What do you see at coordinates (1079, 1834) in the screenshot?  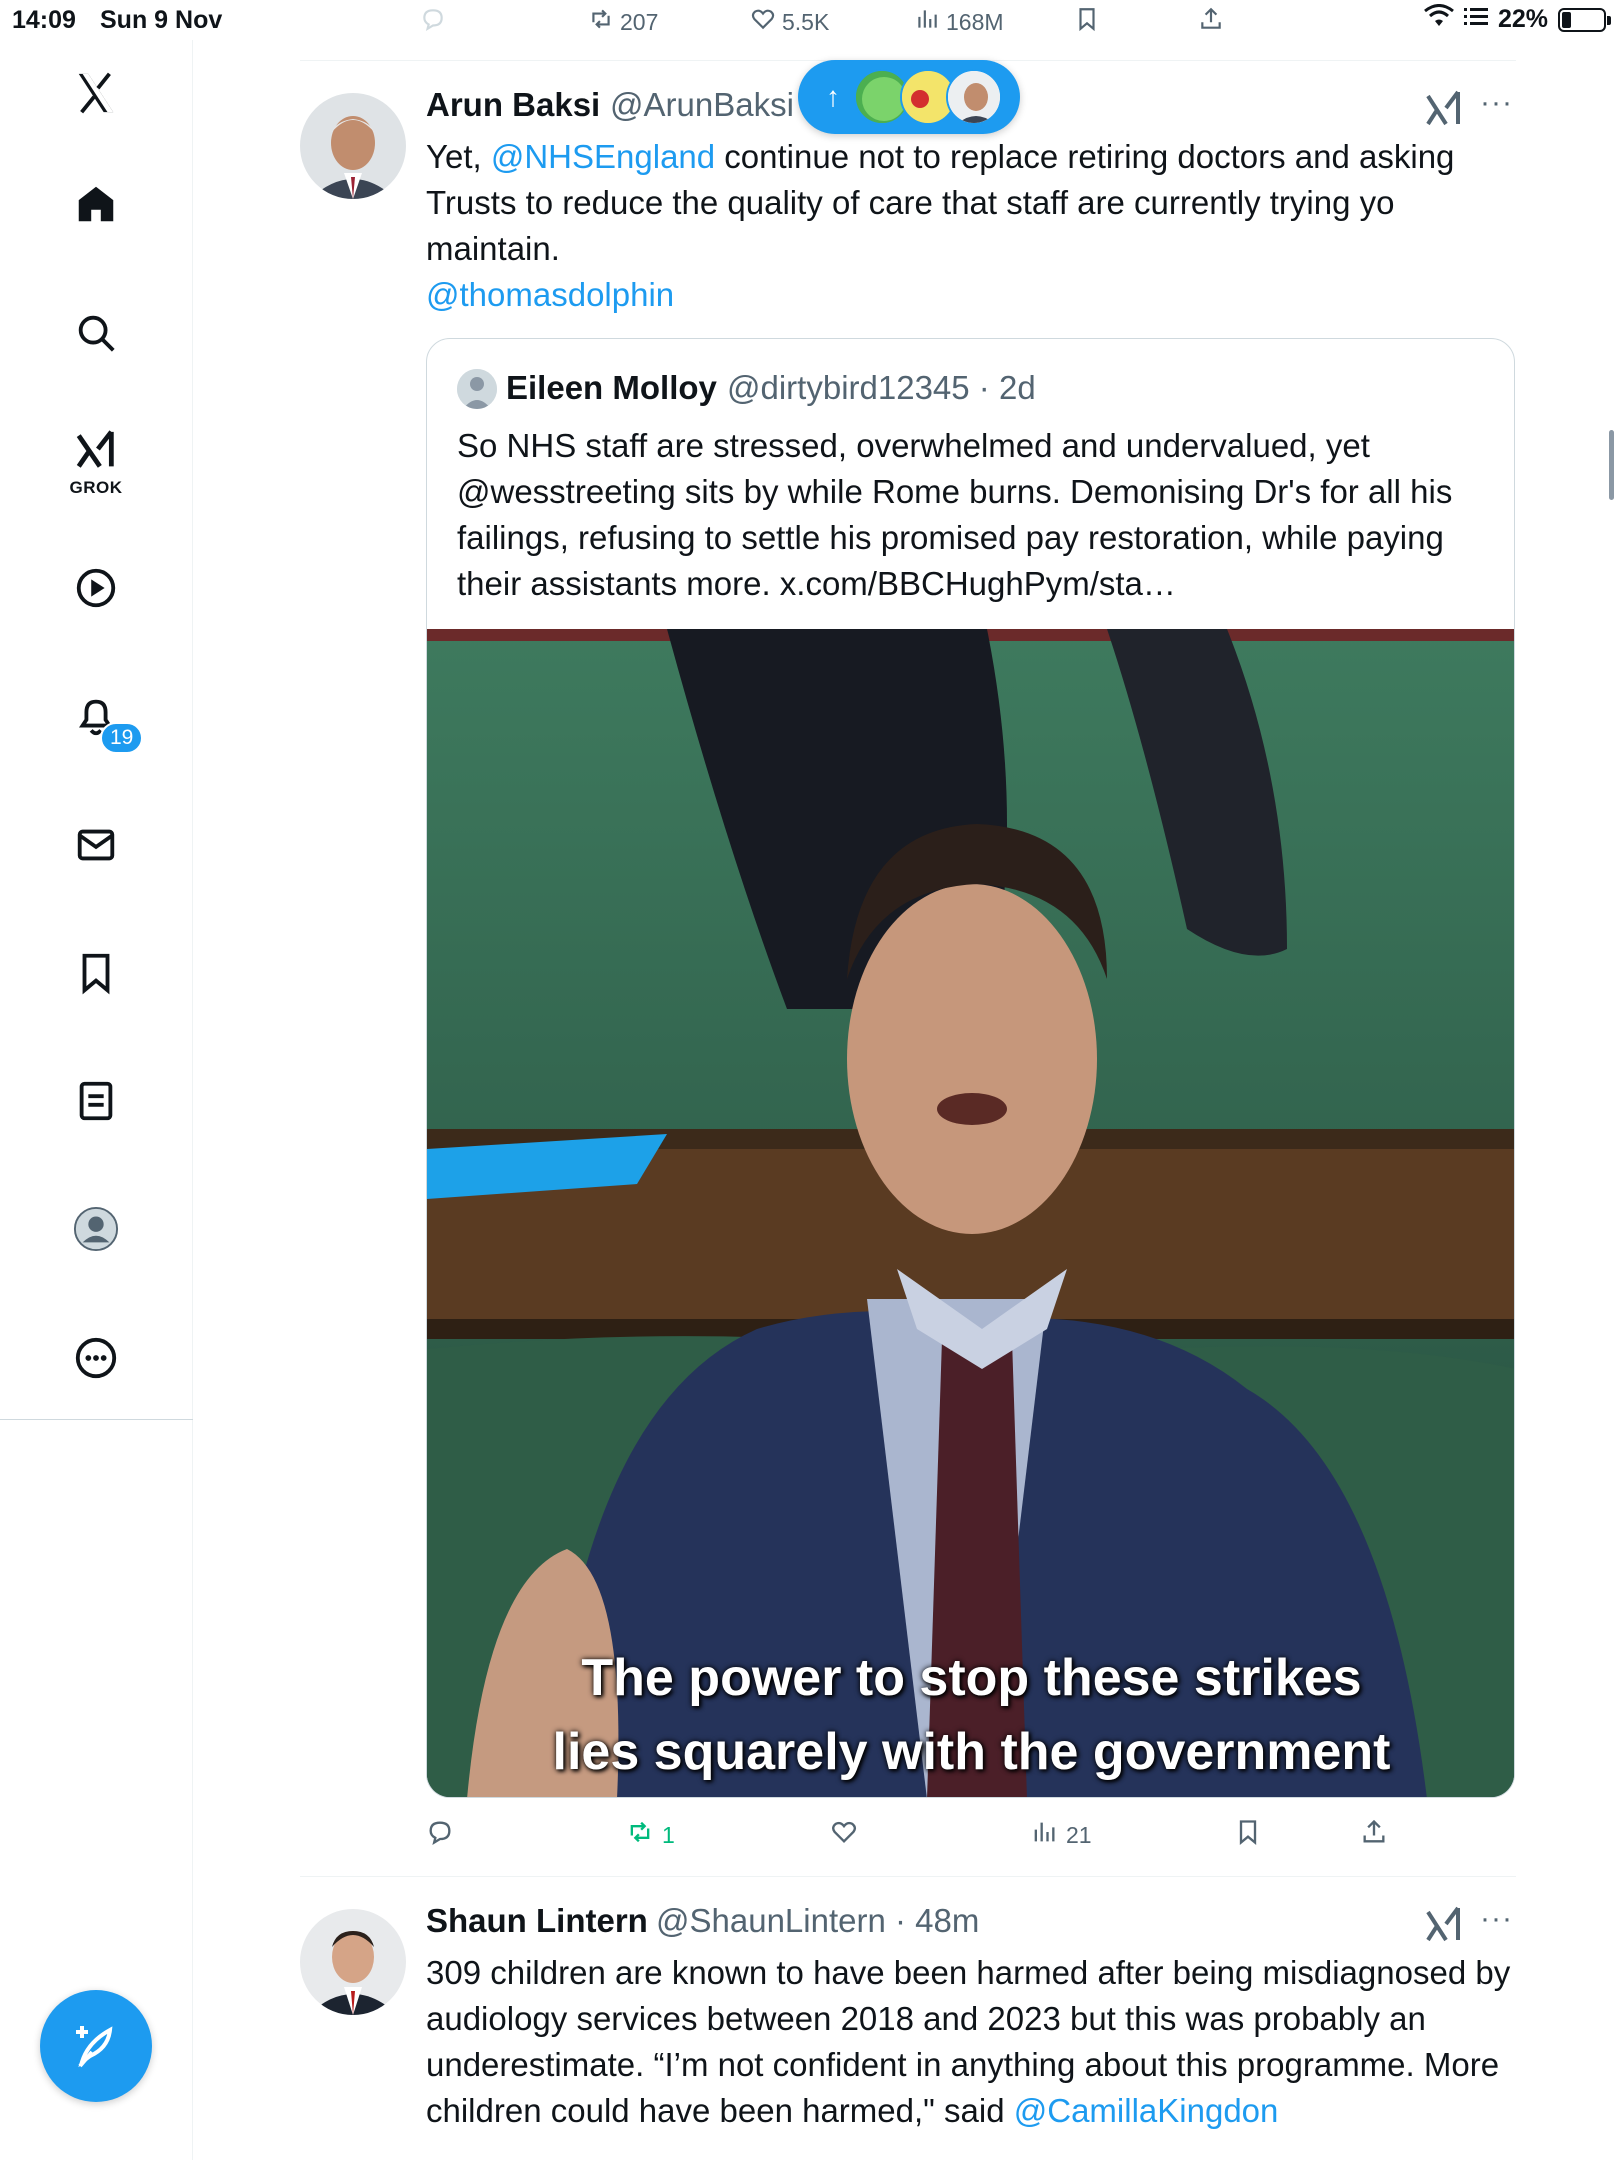 I see `views-count: 21` at bounding box center [1079, 1834].